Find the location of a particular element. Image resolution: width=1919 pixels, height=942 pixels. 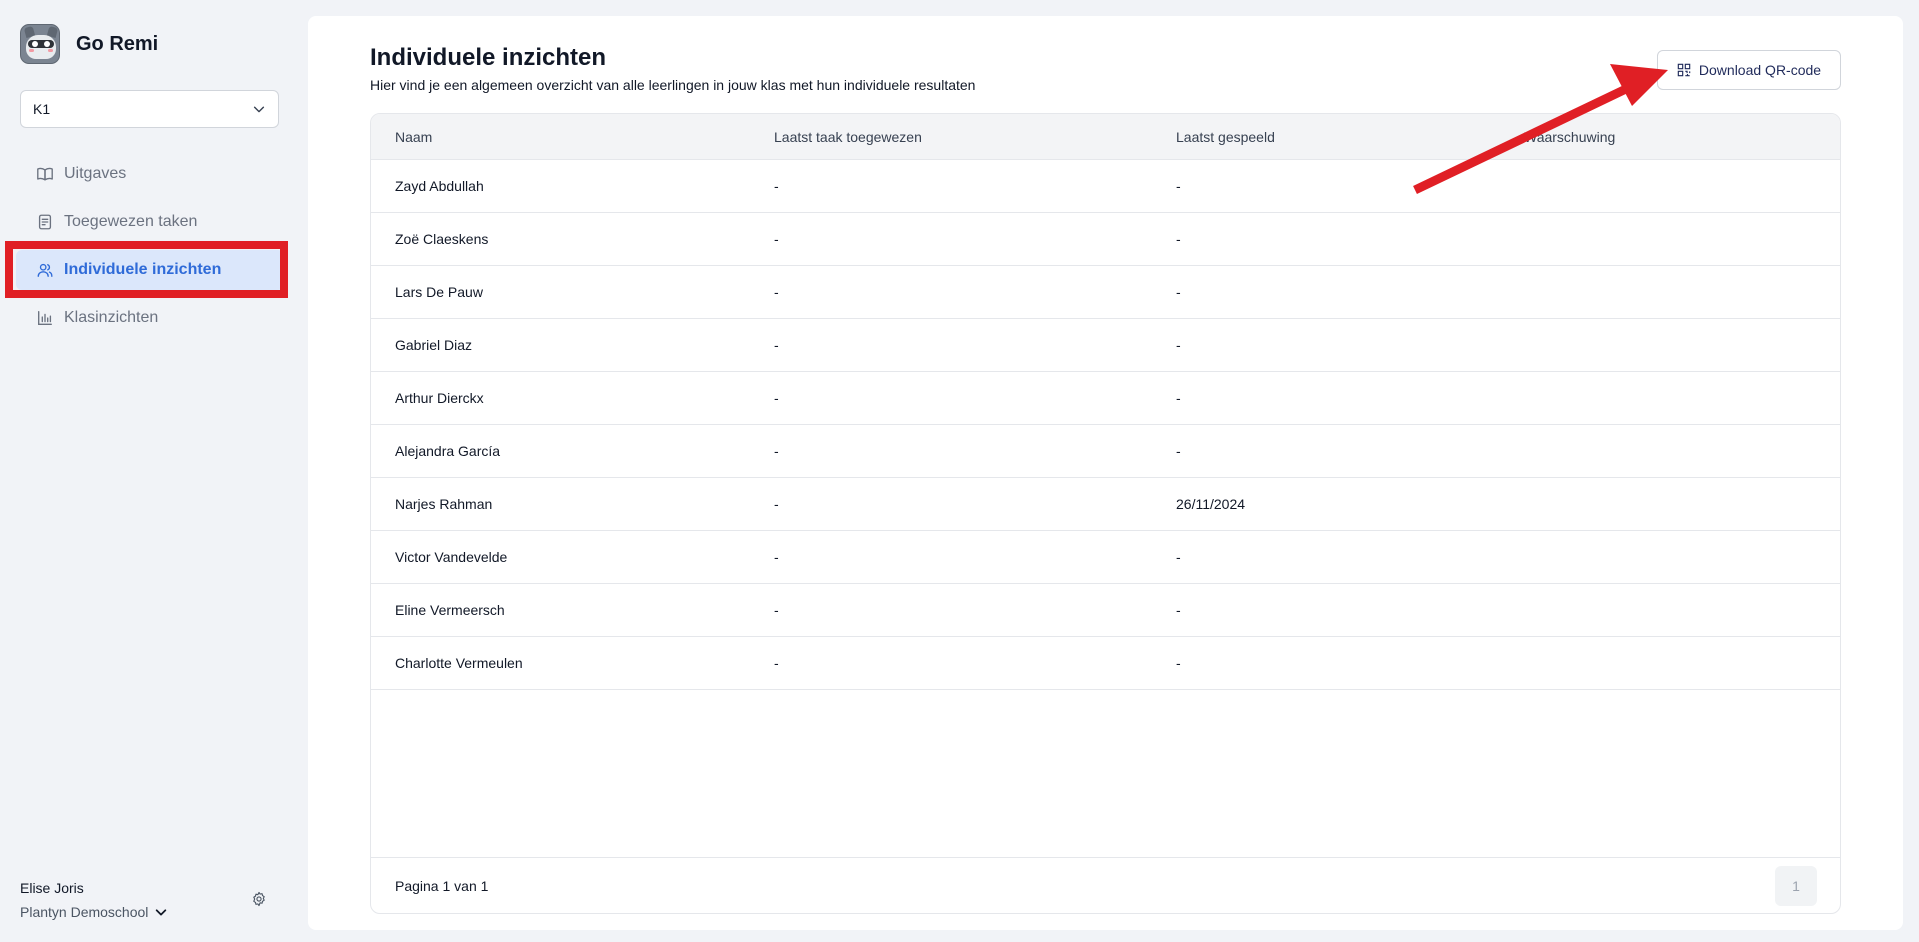

user-school: Plantyn Demoschool is located at coordinates (84, 912).